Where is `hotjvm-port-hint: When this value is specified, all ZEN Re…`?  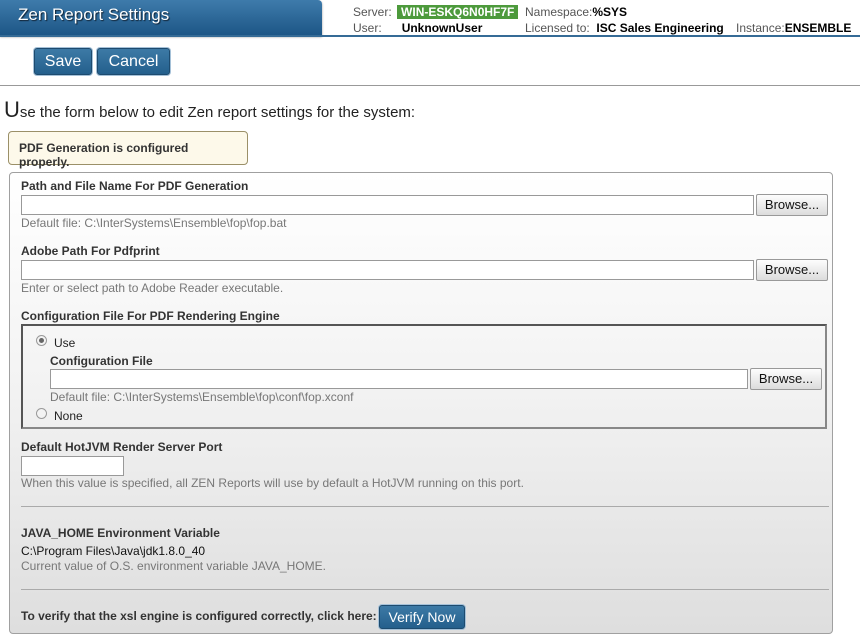
hotjvm-port-hint: When this value is specified, all ZEN Re… is located at coordinates (272, 483).